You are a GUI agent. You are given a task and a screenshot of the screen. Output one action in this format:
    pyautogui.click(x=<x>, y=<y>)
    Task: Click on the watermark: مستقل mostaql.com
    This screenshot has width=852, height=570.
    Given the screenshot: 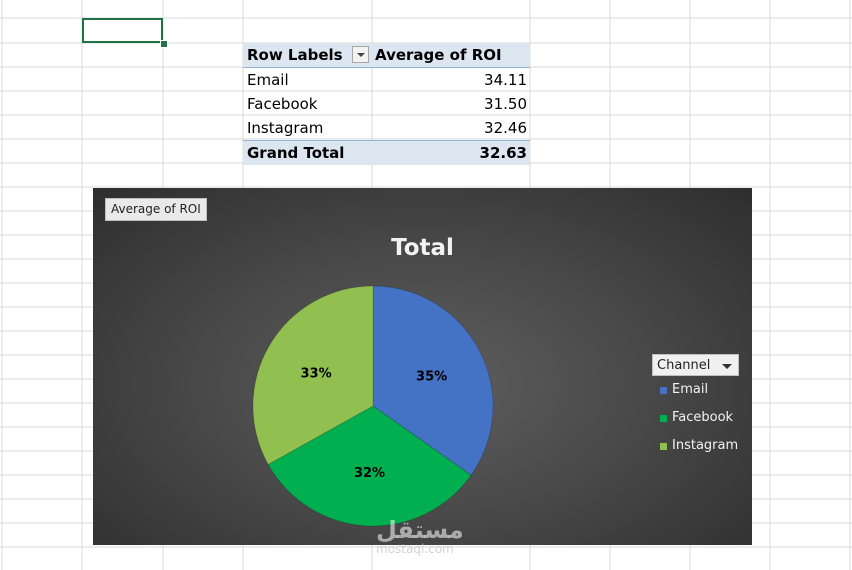 What is the action you would take?
    pyautogui.click(x=420, y=536)
    